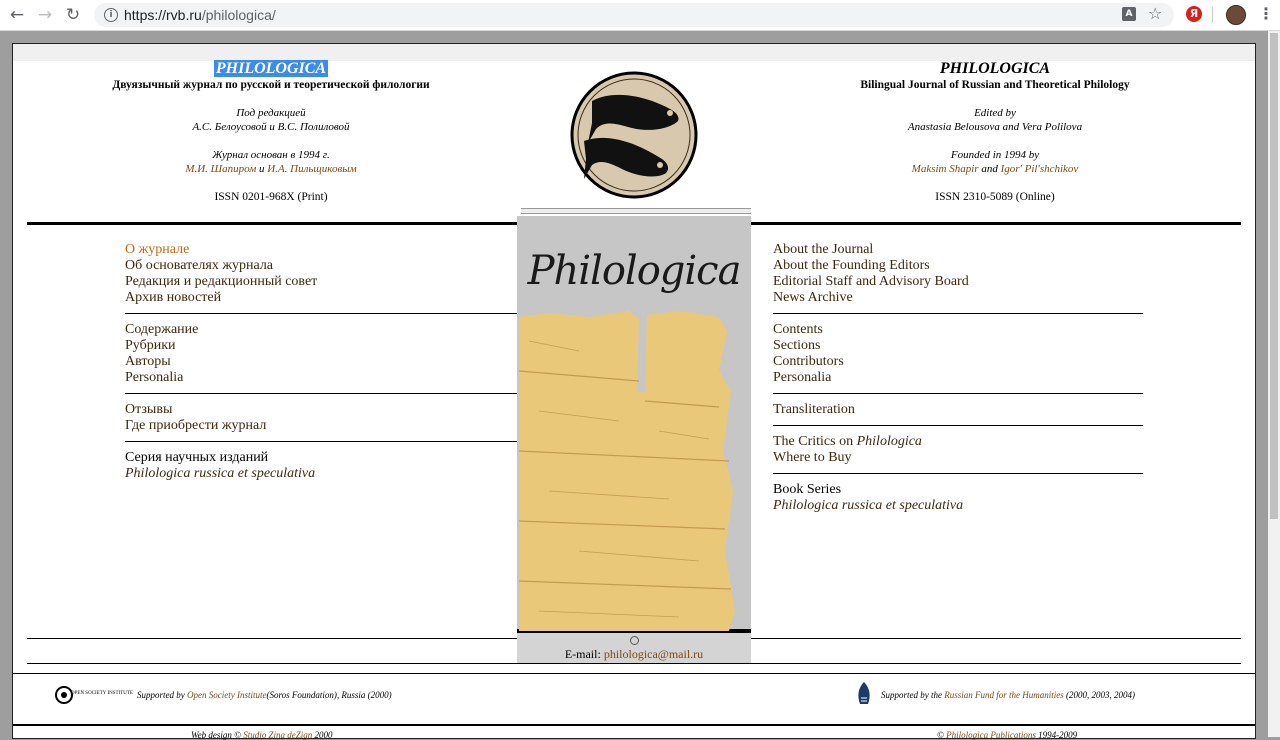 This screenshot has width=1280, height=740. Describe the element at coordinates (271, 127) in the screenshot. I see `editors-ru: А.С. Белоусовой и В.С. Полиловой` at that location.